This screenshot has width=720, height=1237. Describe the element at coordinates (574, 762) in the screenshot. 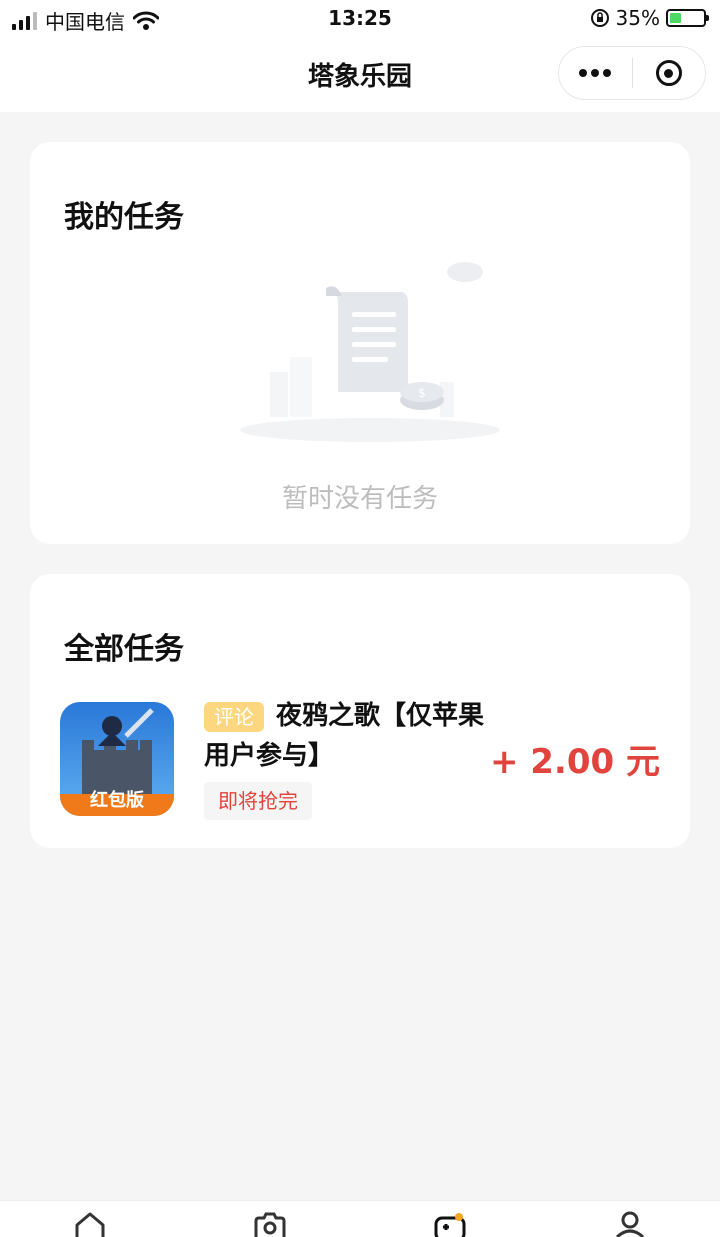

I see `task-reward: + 2.00 元` at that location.